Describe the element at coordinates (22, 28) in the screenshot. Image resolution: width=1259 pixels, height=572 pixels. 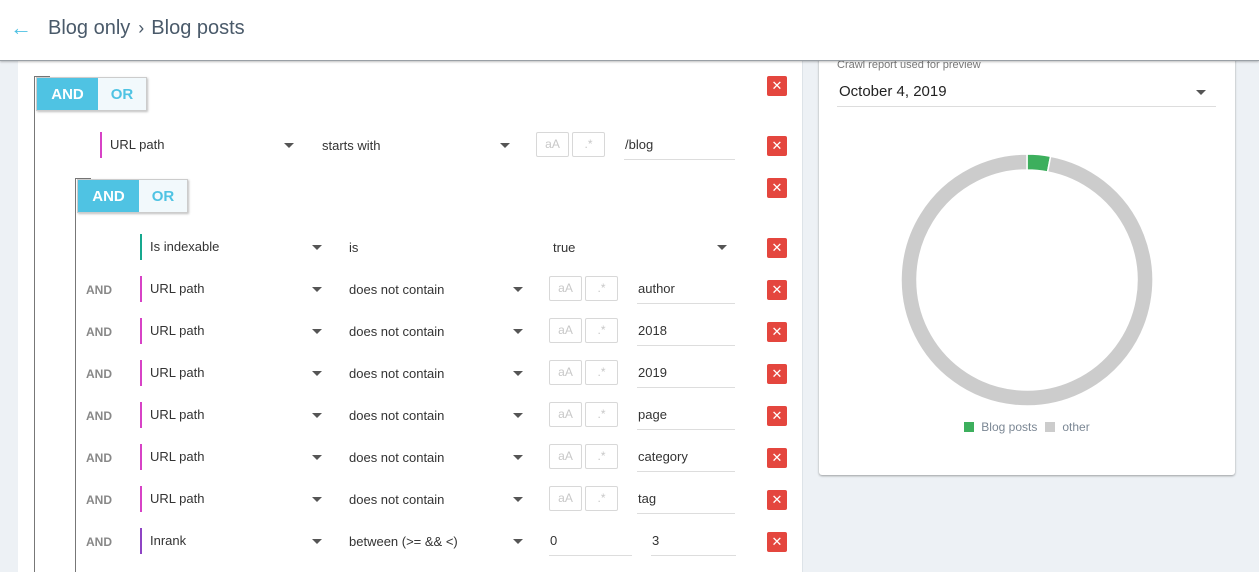
I see `arrow-left-icon: ←` at that location.